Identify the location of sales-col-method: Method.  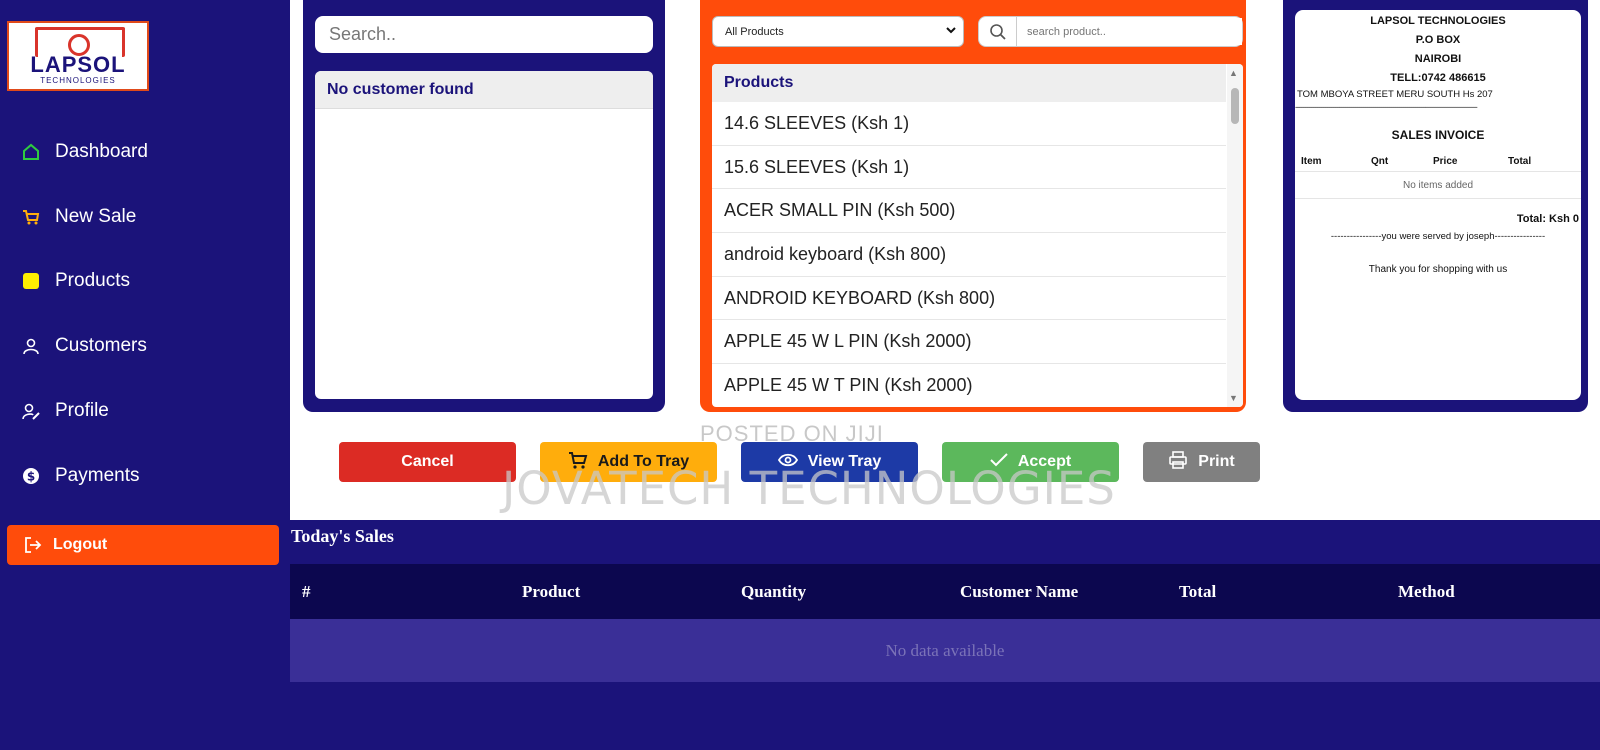
(1426, 591).